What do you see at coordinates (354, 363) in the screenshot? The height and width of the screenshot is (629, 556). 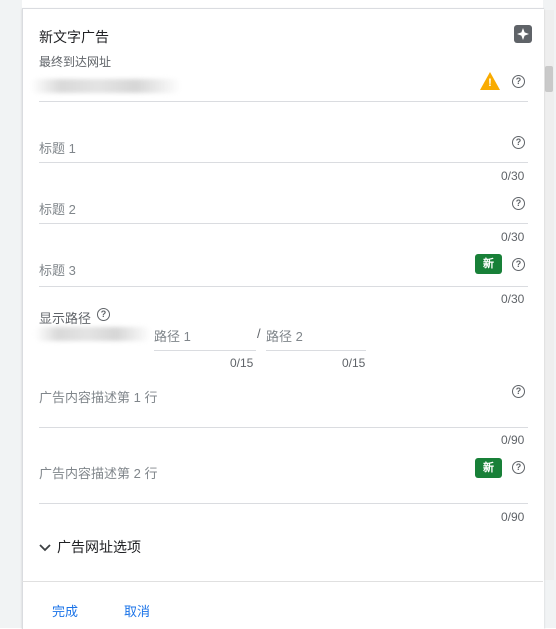 I see `path2-counter: 0/15` at bounding box center [354, 363].